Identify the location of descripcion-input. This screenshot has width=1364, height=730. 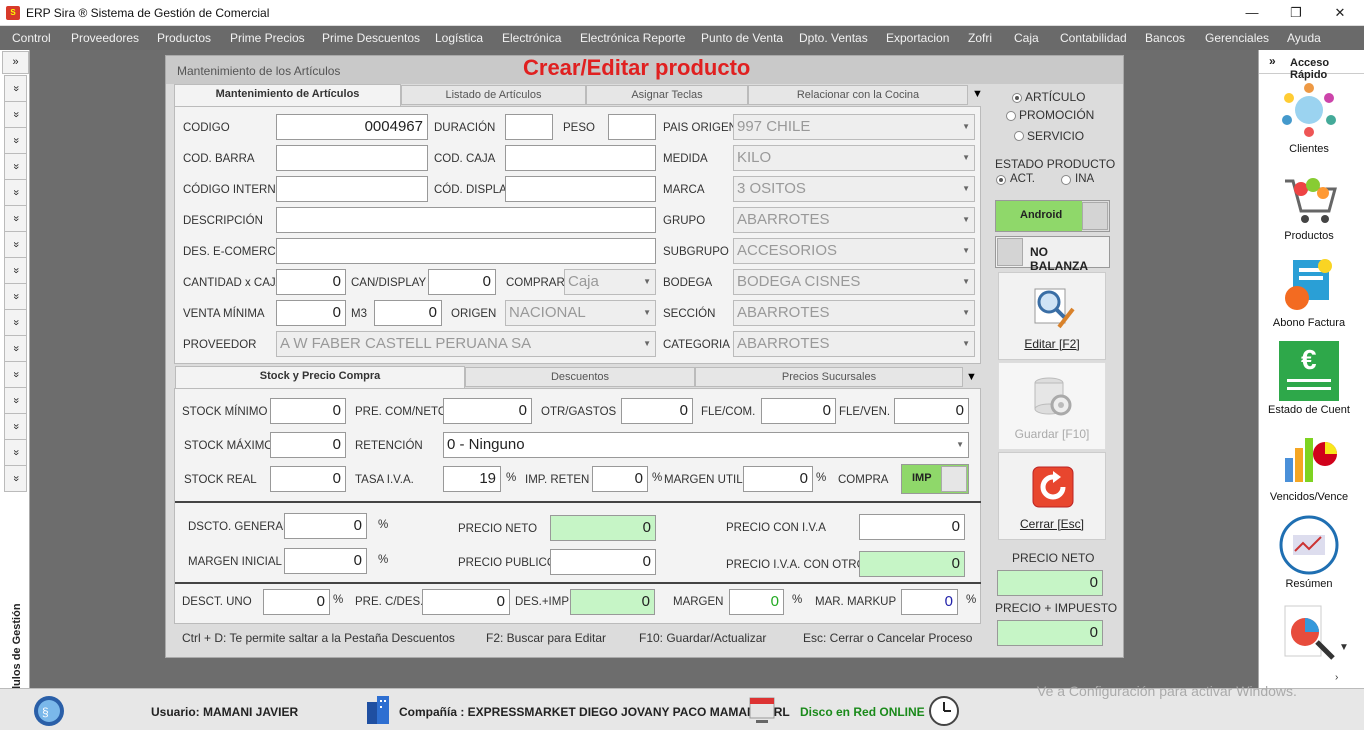
(466, 220).